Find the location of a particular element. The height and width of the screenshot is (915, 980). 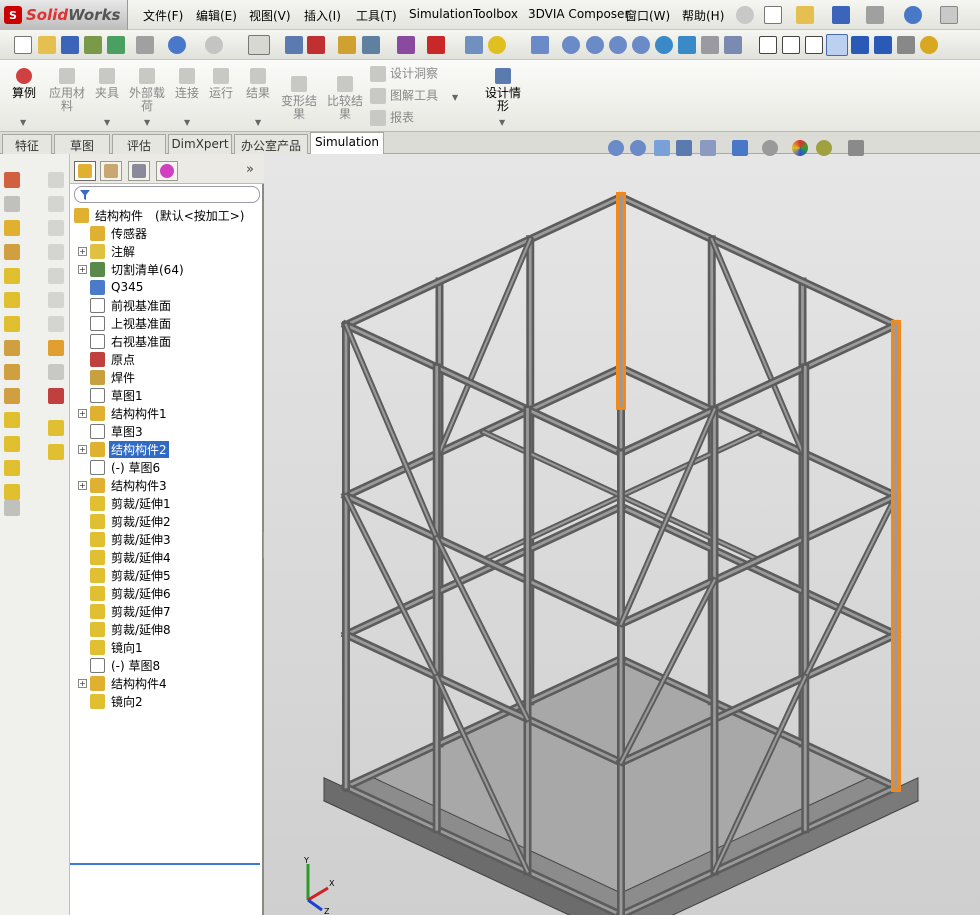

tree-node: (-) 草图6 is located at coordinates (120, 467).